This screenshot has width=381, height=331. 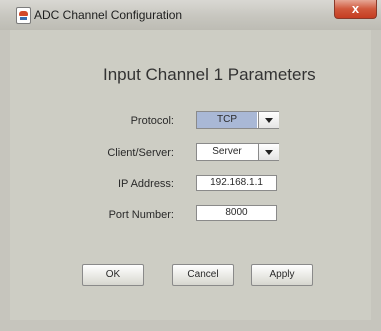 What do you see at coordinates (190, 15) in the screenshot?
I see `title-bar: ADC Channel Configuration x` at bounding box center [190, 15].